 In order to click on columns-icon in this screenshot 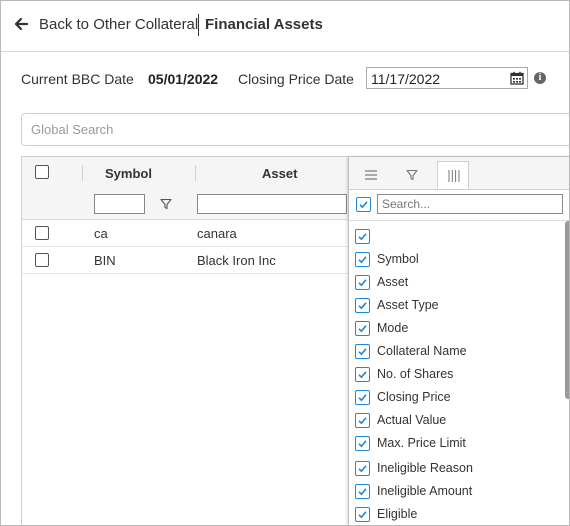, I will do `click(454, 176)`.